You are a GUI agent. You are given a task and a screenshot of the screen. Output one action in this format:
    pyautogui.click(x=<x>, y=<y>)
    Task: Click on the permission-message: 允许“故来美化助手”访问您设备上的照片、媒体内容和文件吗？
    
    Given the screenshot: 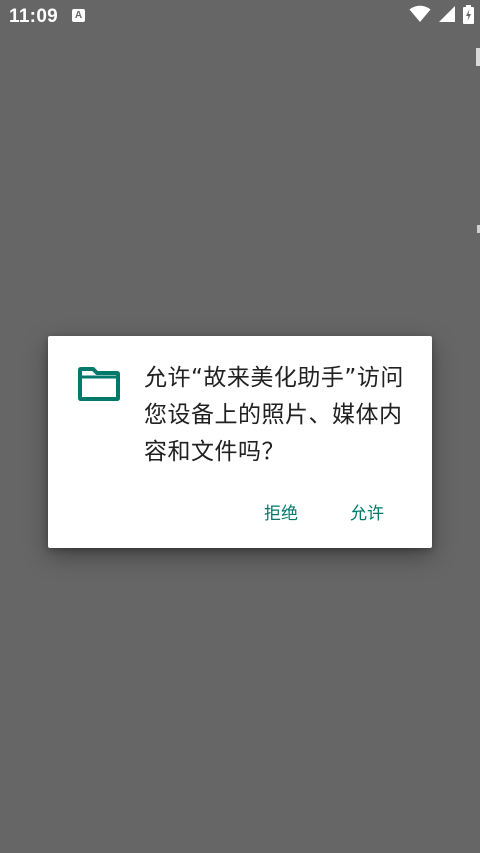 What is the action you would take?
    pyautogui.click(x=274, y=415)
    